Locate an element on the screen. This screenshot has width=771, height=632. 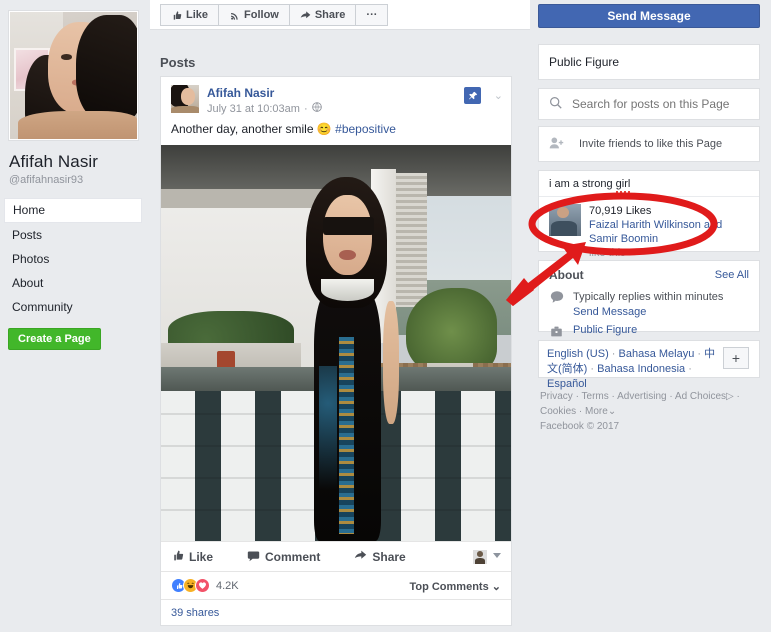
photo-louvers is located at coordinates (411, 240).